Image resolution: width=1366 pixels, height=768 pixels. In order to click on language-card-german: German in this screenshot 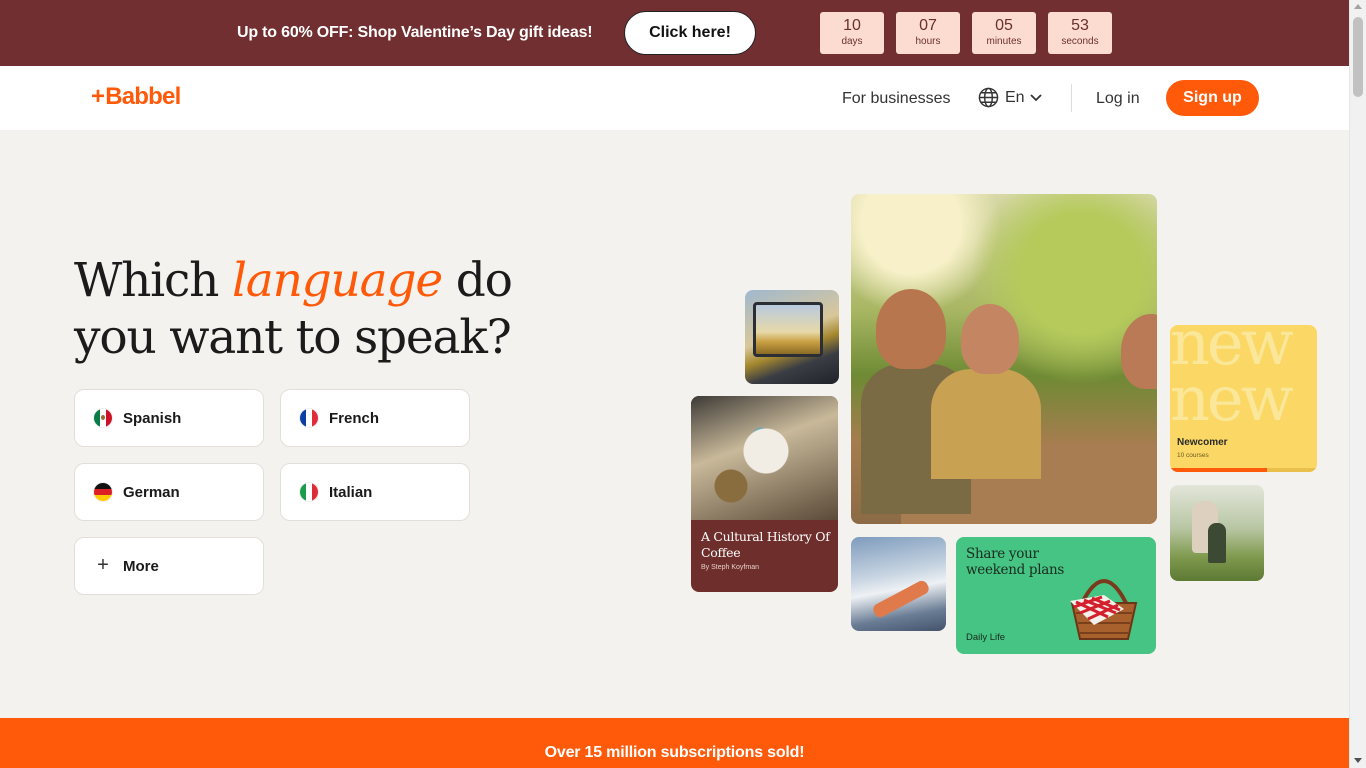, I will do `click(169, 492)`.